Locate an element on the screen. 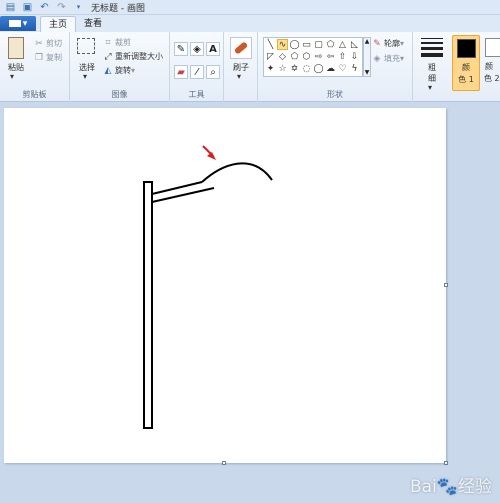 Image resolution: width=500 pixels, height=503 pixels. color1-label-line2: 色 1 is located at coordinates (466, 79).